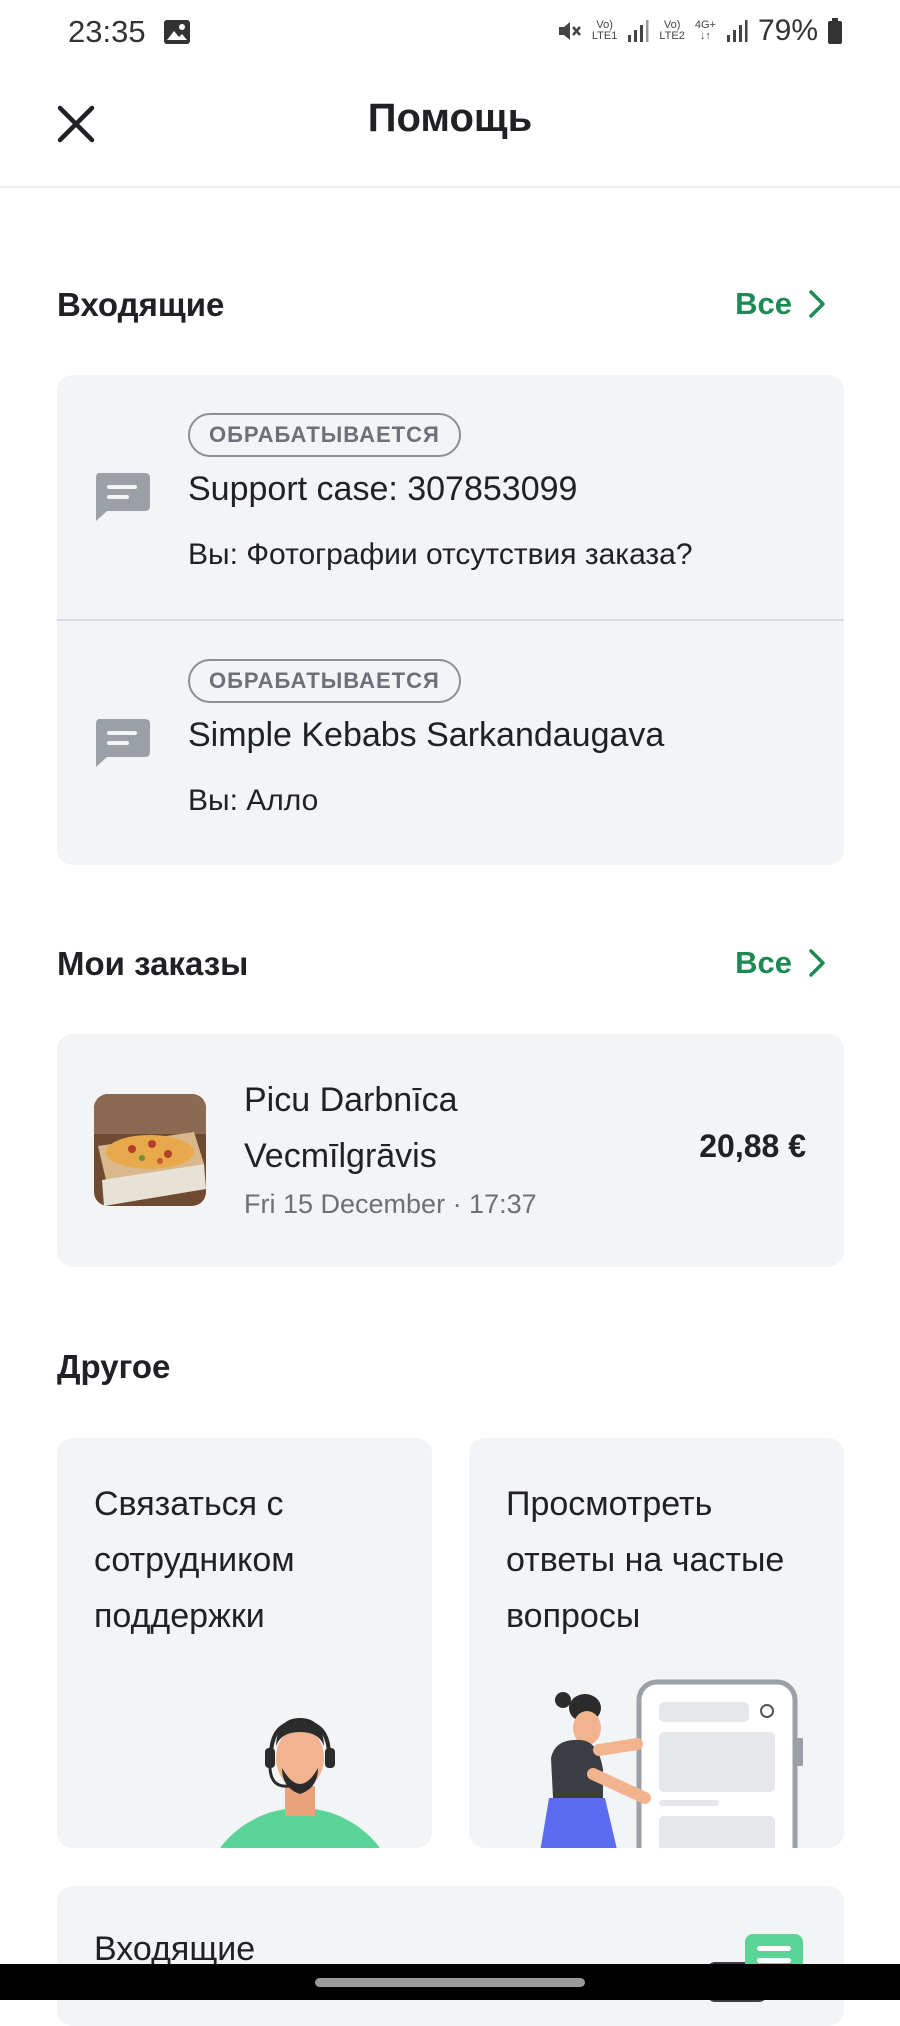 The height and width of the screenshot is (2026, 900). I want to click on inbox-see-all-button: Все, so click(780, 304).